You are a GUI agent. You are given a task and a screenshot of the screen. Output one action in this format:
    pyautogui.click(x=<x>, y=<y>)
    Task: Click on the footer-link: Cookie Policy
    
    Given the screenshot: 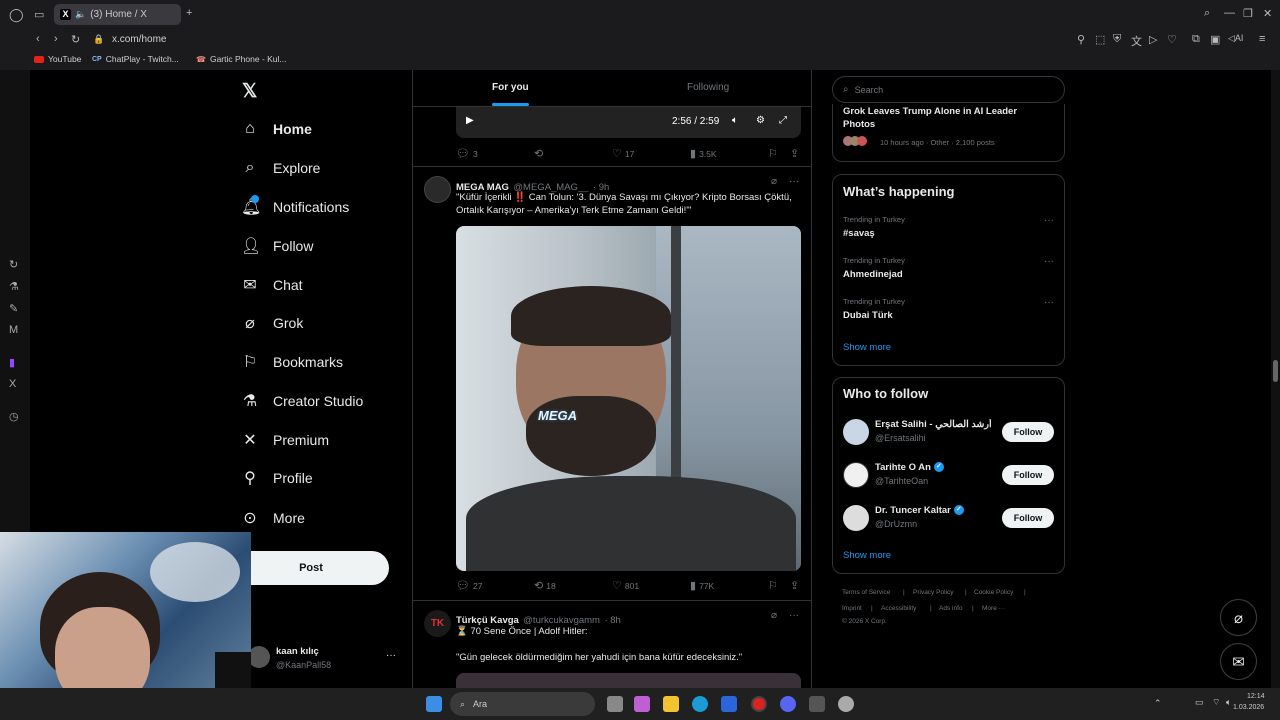 What is the action you would take?
    pyautogui.click(x=993, y=592)
    